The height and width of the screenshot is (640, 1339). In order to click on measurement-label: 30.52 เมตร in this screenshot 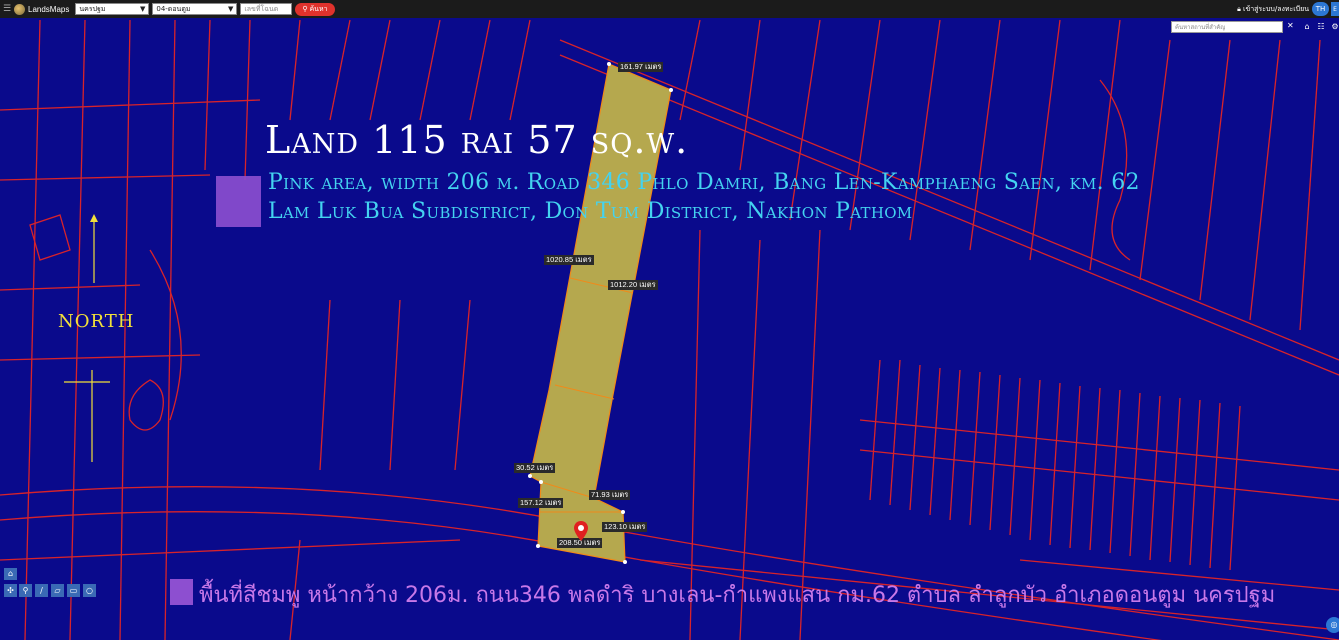, I will do `click(535, 468)`.